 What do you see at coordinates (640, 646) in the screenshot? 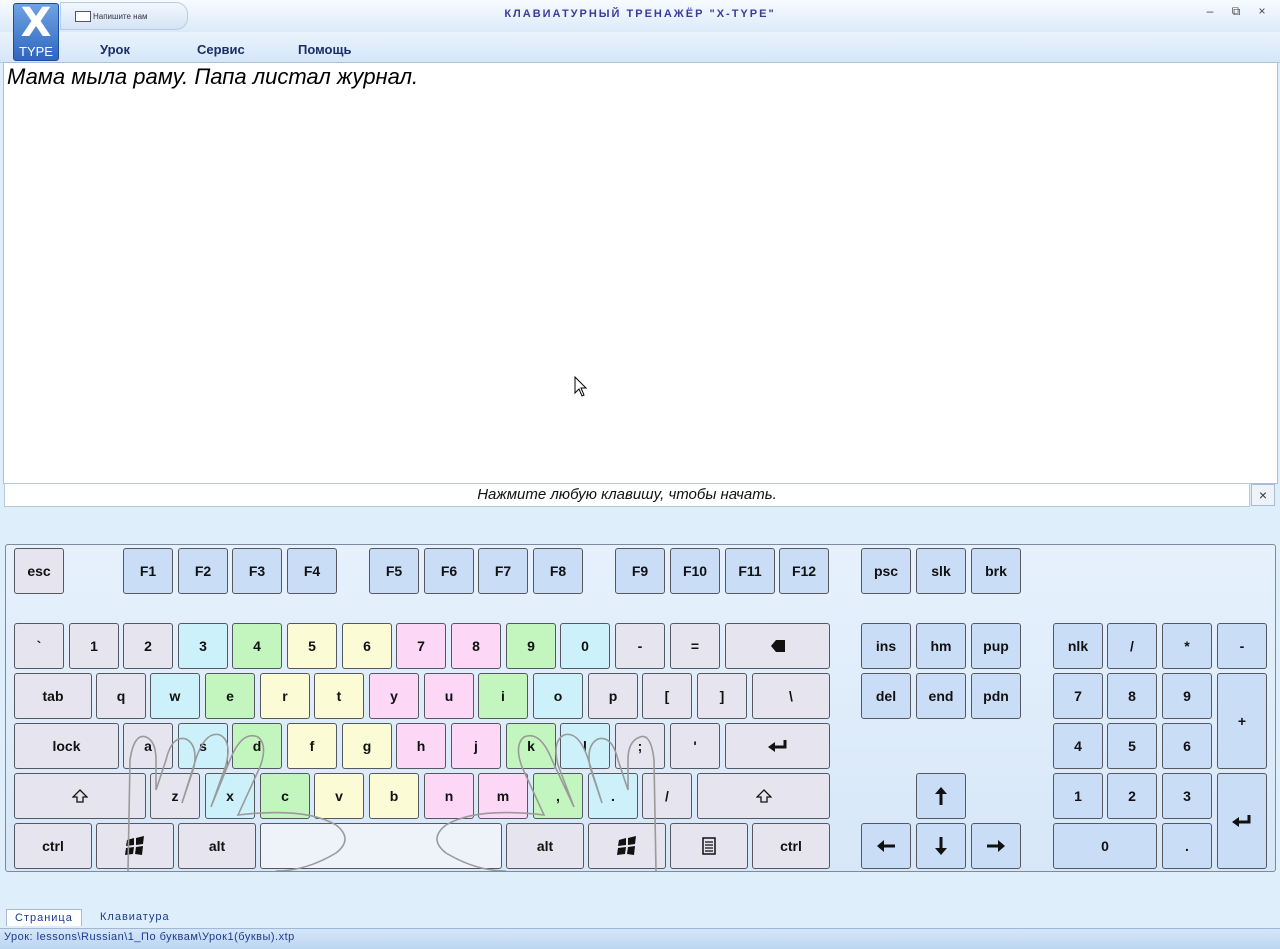
I see `key-minus: -` at bounding box center [640, 646].